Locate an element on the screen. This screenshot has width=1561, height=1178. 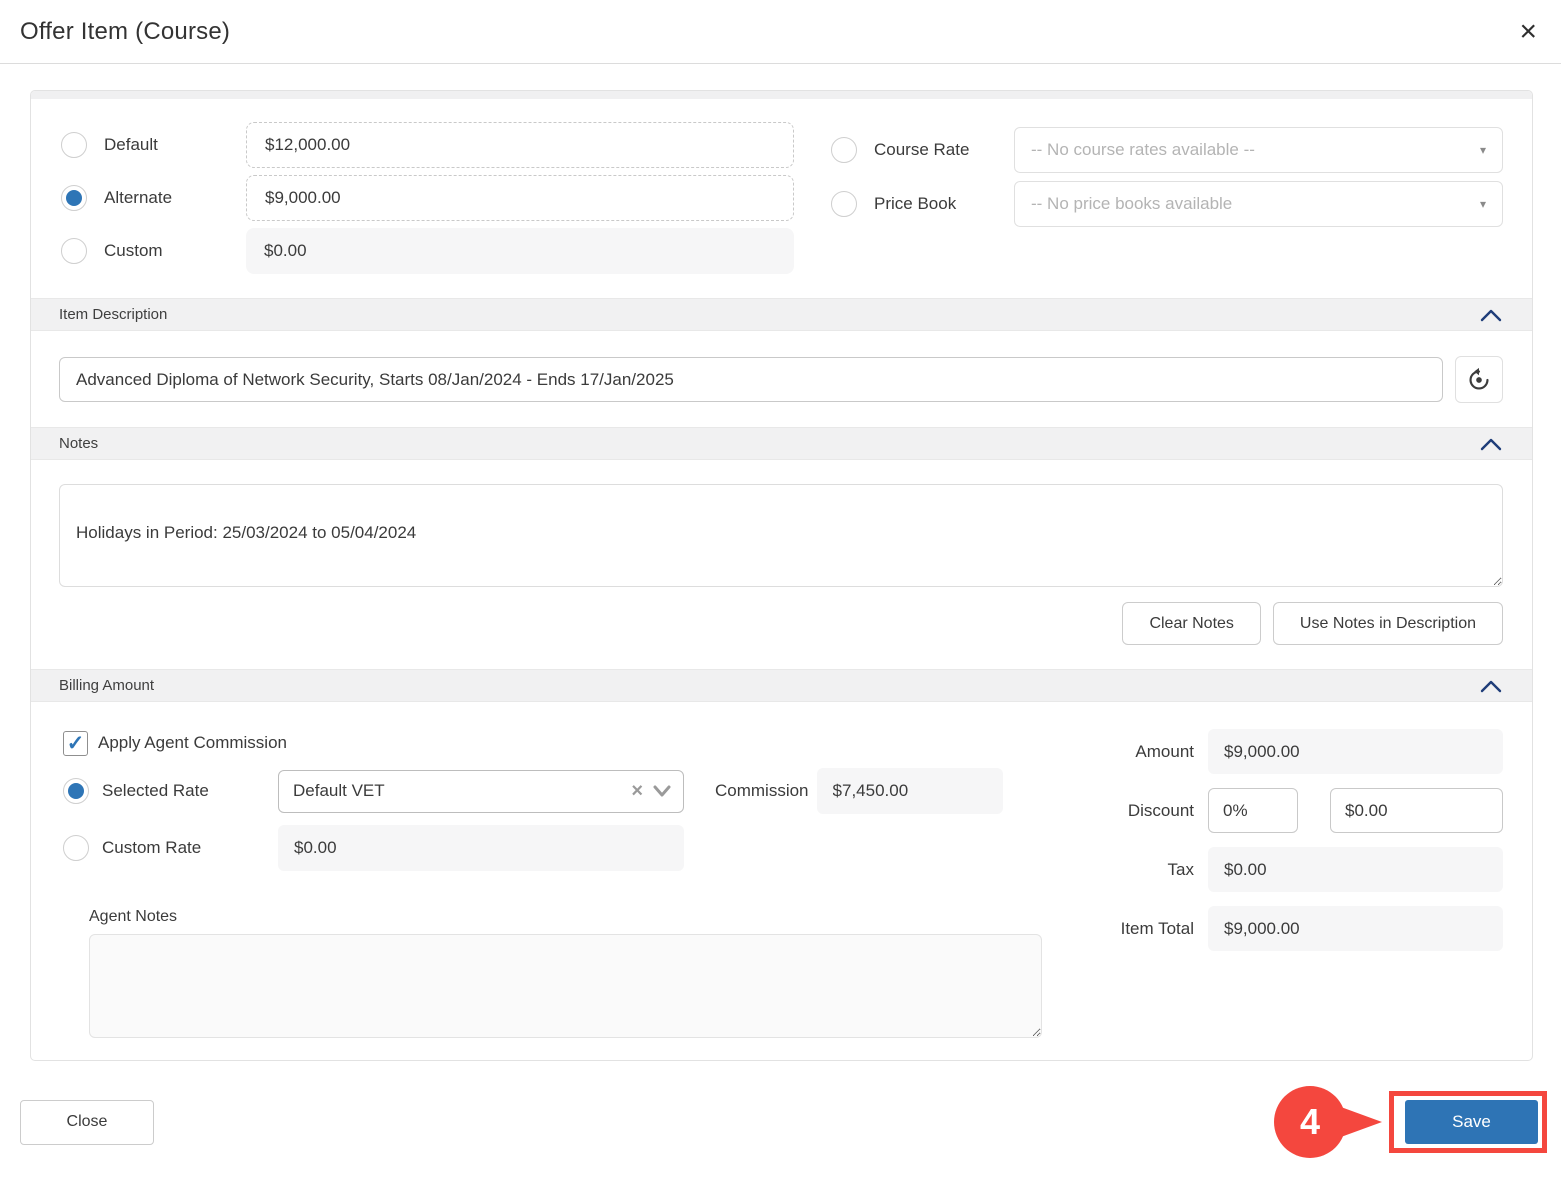
save-group: 4 Save is located at coordinates (1410, 1122).